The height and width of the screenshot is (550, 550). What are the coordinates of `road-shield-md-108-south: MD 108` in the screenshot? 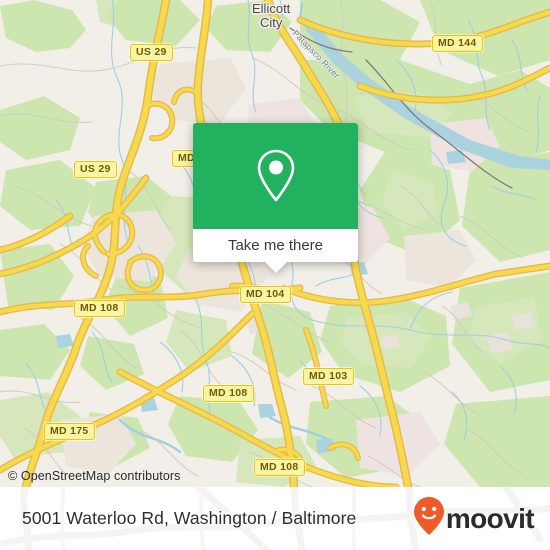 It's located at (279, 467).